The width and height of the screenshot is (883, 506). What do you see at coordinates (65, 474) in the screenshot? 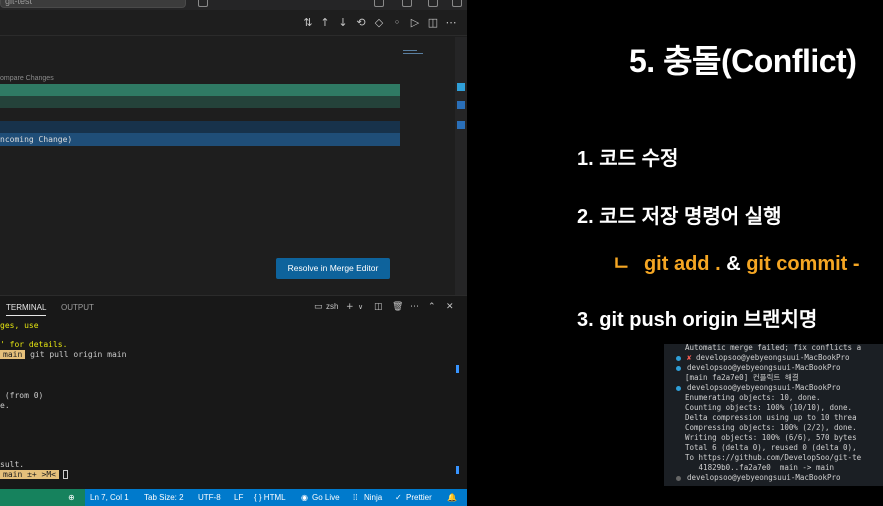
I see `terminal-cursor` at bounding box center [65, 474].